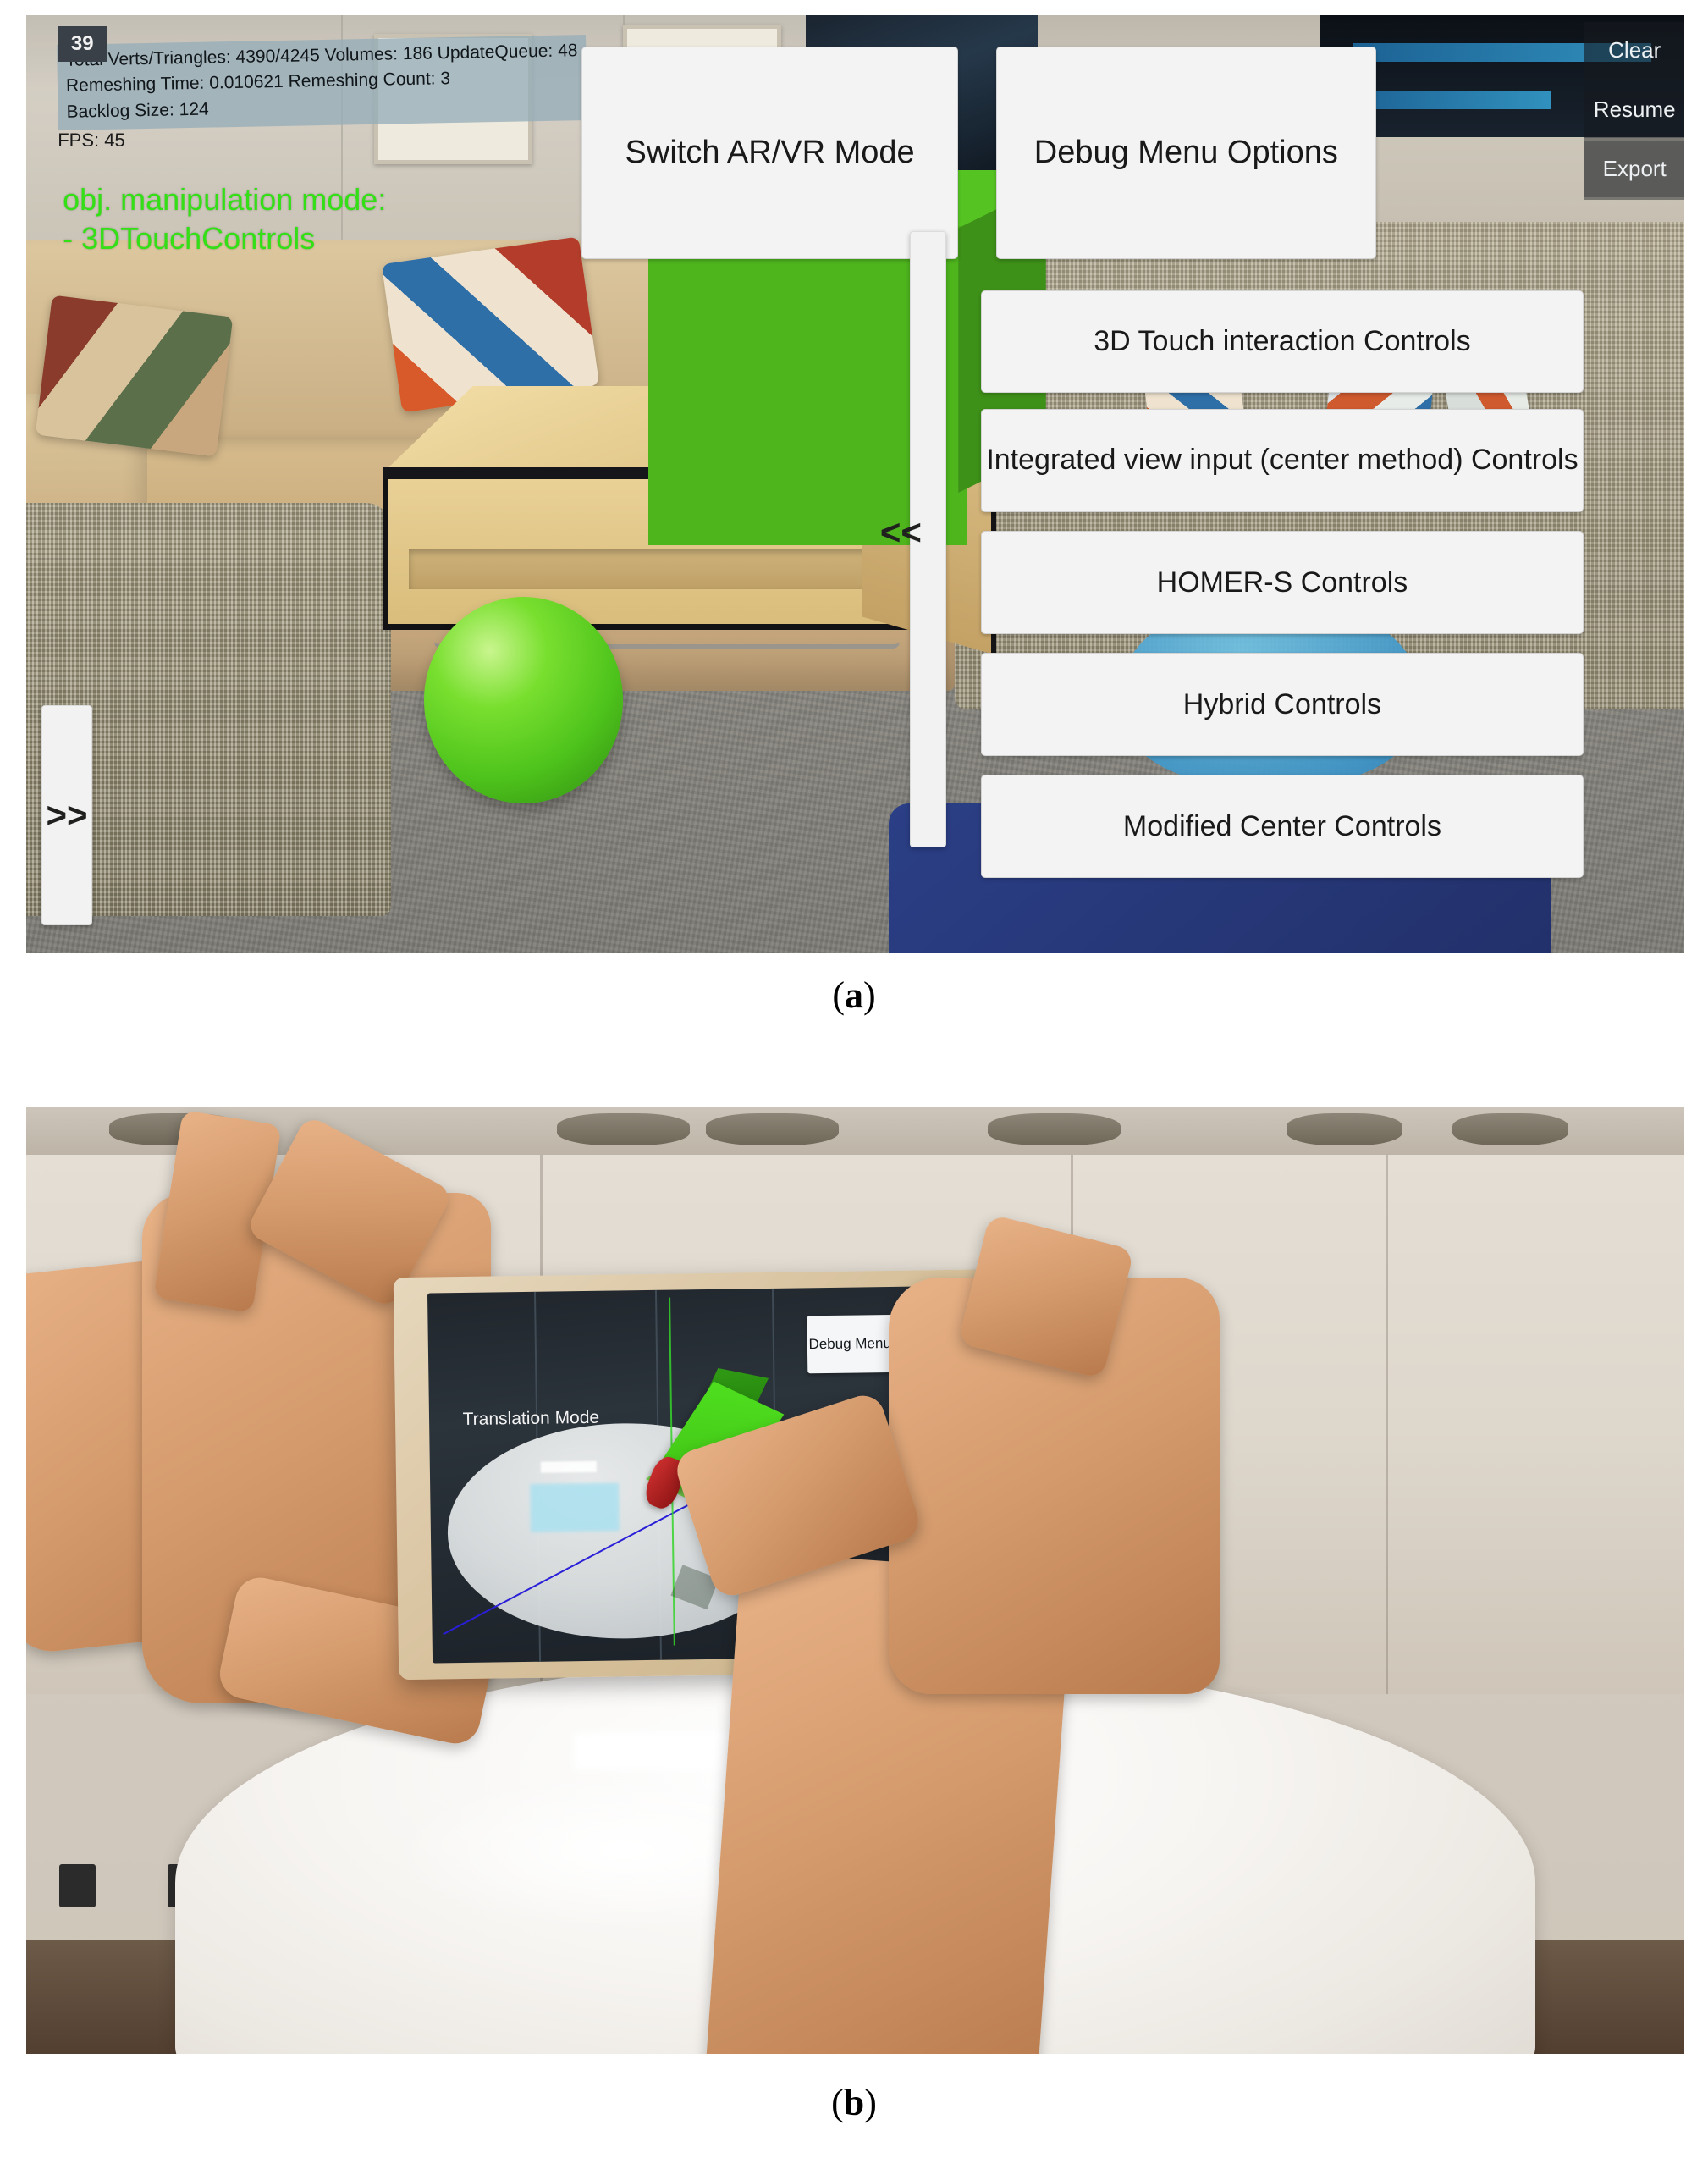  I want to click on three-d-touch-interaction-controls-button: 3D Touch interaction Controls, so click(1283, 342).